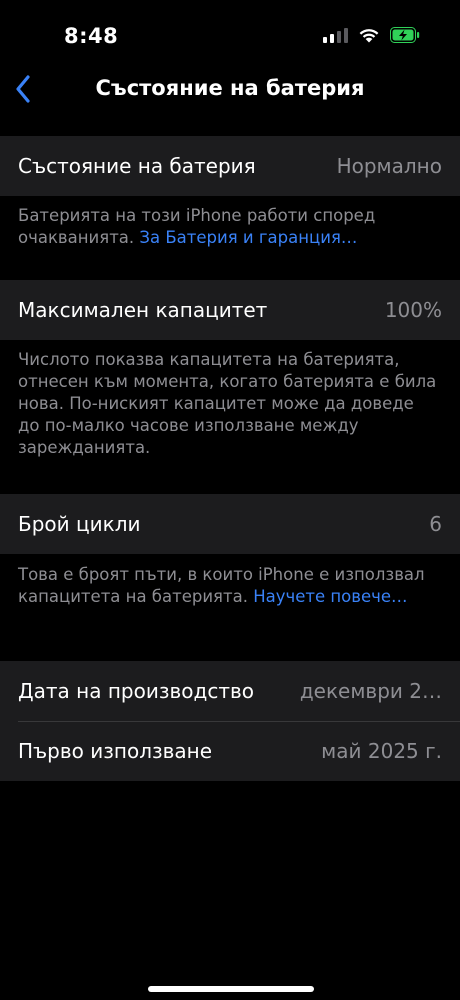  Describe the element at coordinates (369, 35) in the screenshot. I see `wifi-icon` at that location.